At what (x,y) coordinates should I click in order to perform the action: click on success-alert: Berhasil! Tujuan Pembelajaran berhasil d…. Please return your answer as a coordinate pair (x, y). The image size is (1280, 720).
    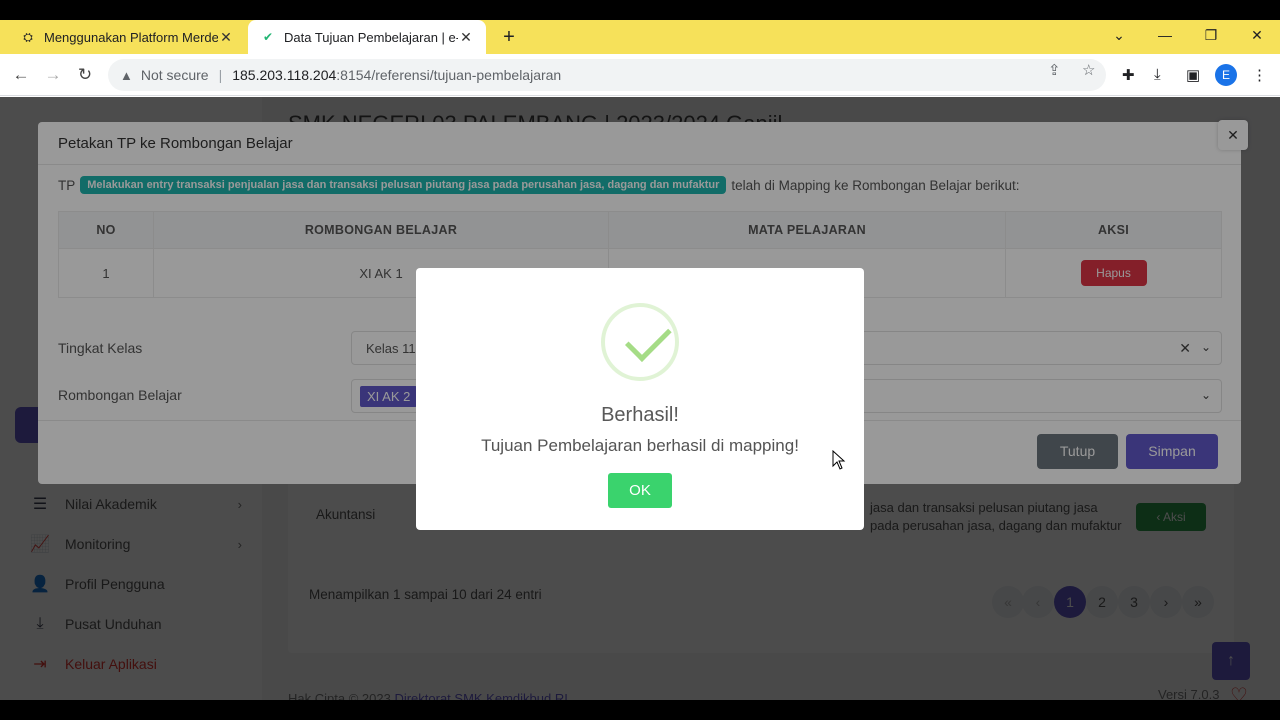
    Looking at the image, I should click on (640, 399).